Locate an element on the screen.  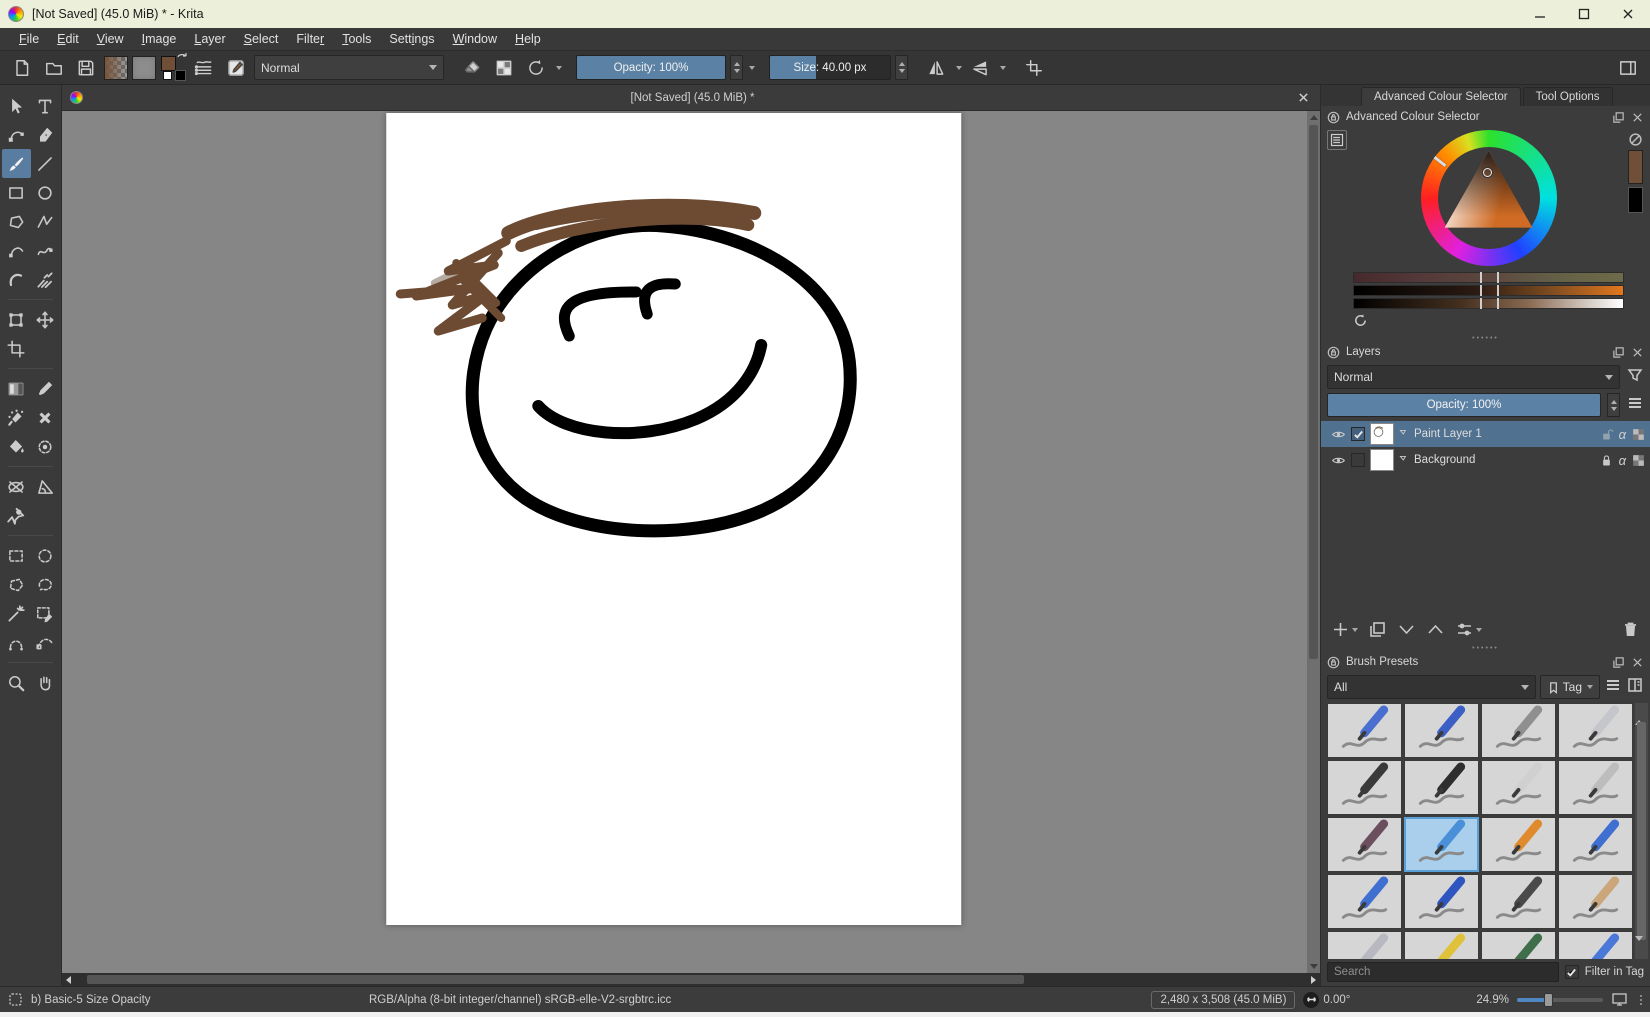
selector-settings-button is located at coordinates (1337, 140).